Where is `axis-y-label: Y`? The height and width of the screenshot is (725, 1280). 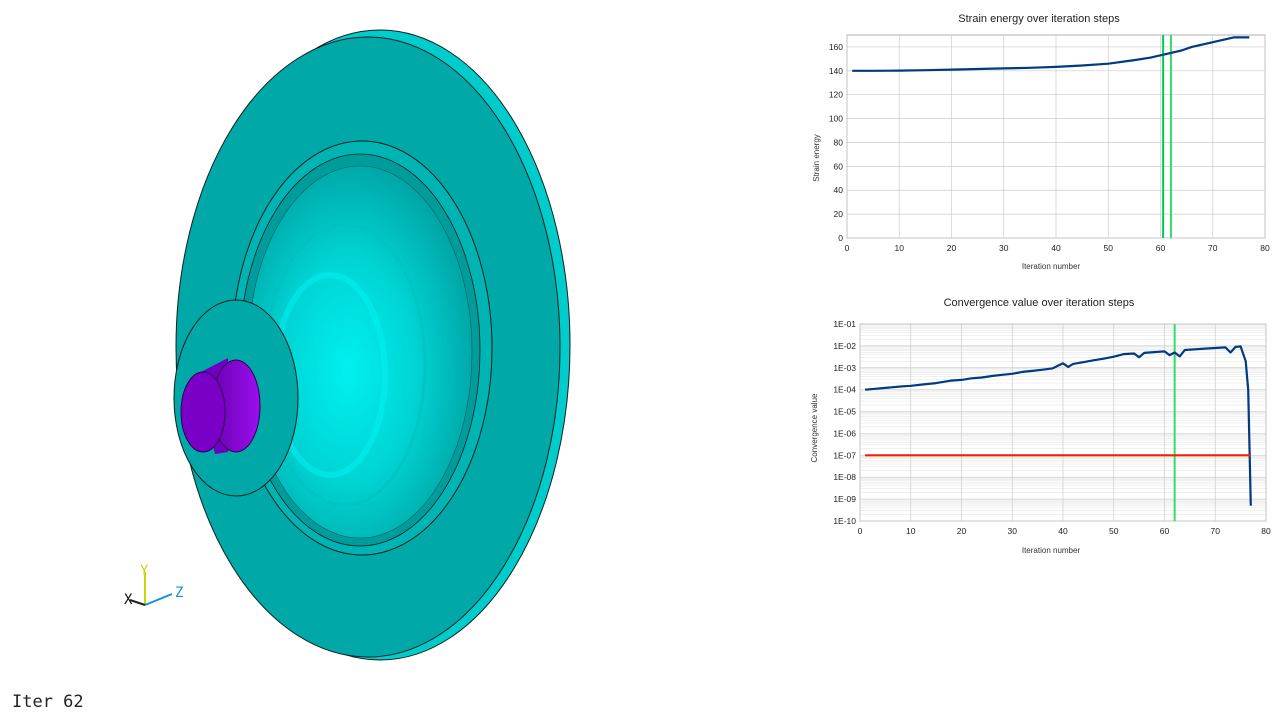
axis-y-label: Y is located at coordinates (144, 571).